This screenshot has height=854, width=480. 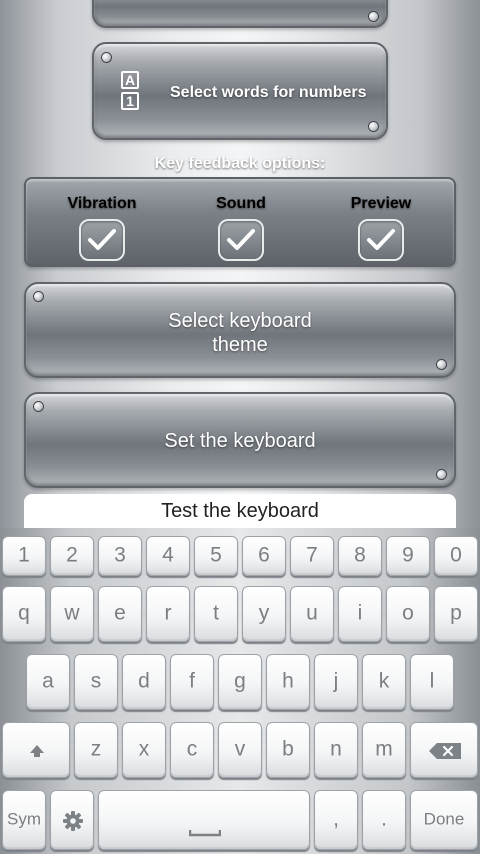 I want to click on key-5: 5, so click(x=216, y=556).